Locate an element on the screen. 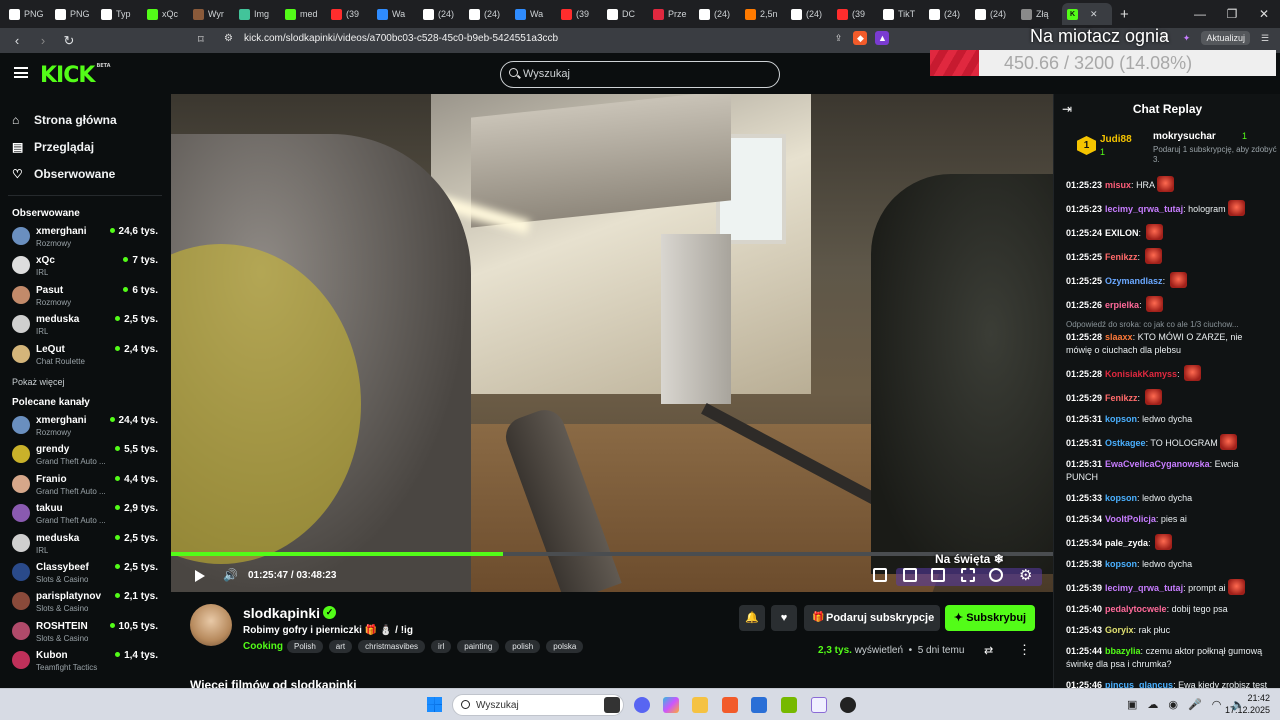 The height and width of the screenshot is (720, 1280). message-user: VooltPolicja is located at coordinates (1130, 519).